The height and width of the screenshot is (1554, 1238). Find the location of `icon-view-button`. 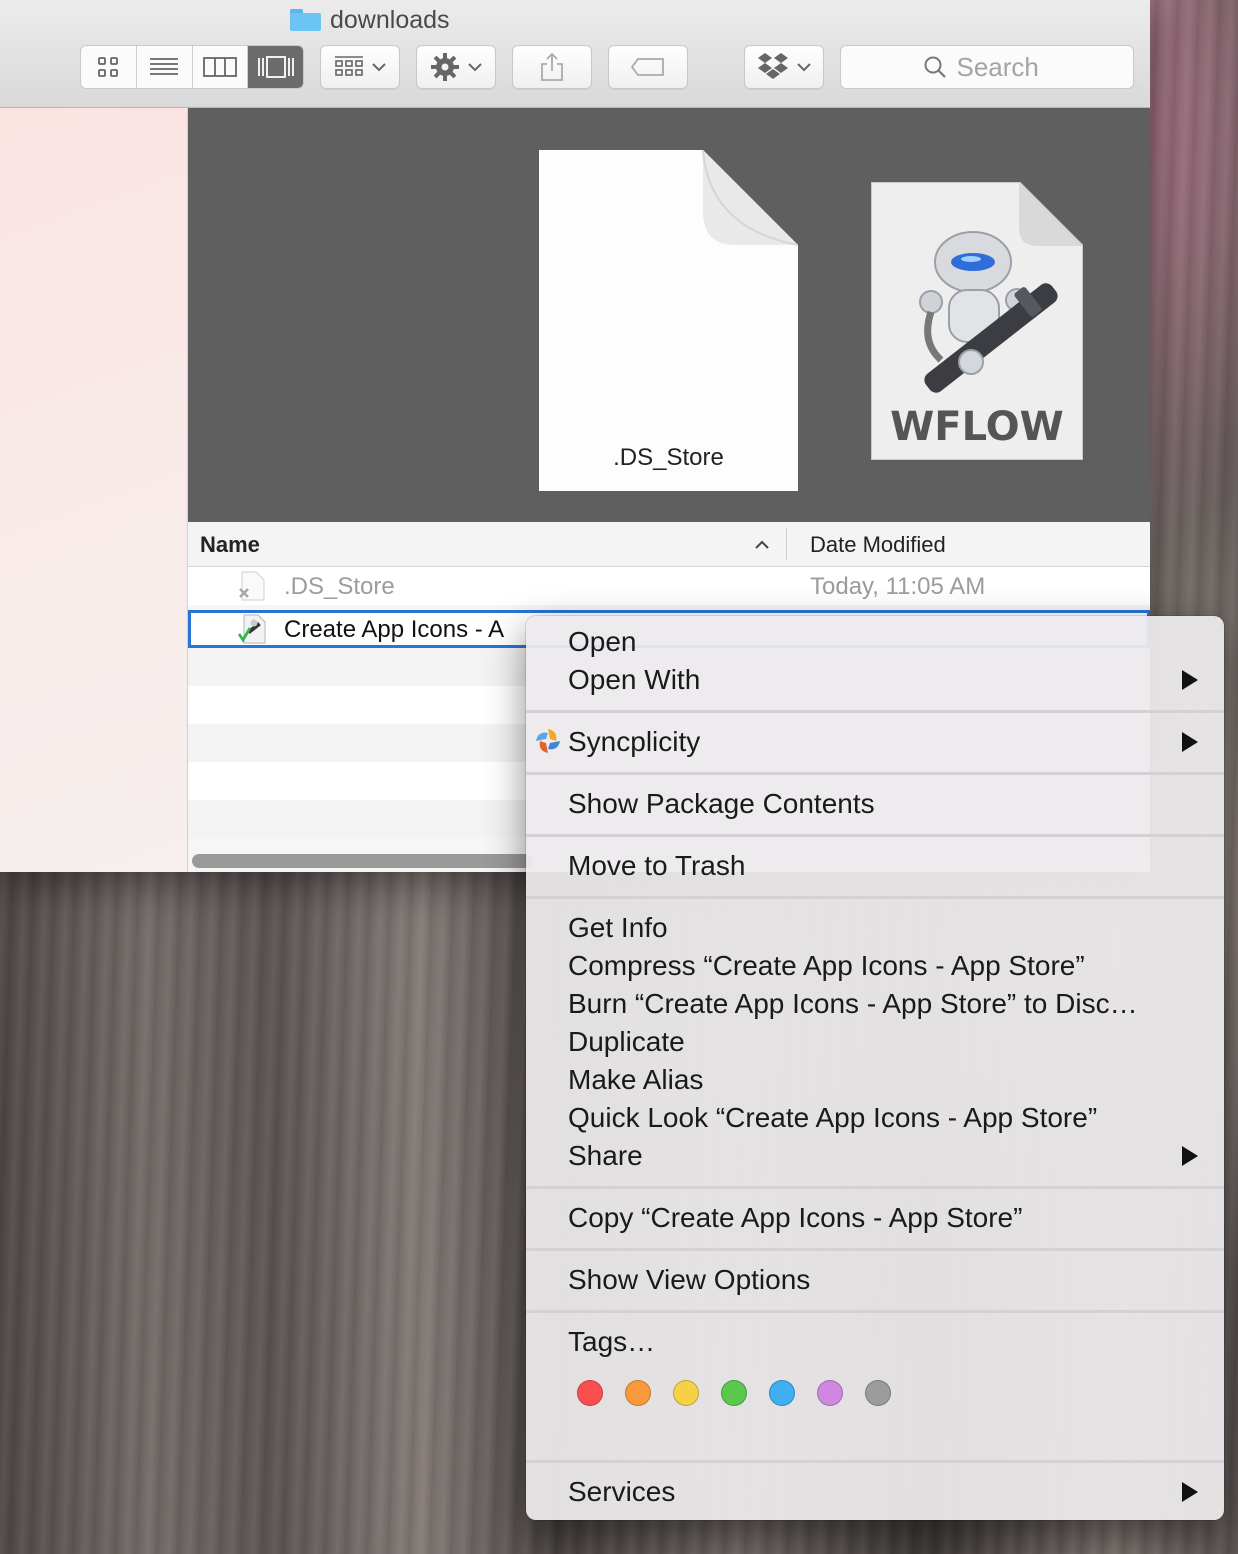

icon-view-button is located at coordinates (109, 67).